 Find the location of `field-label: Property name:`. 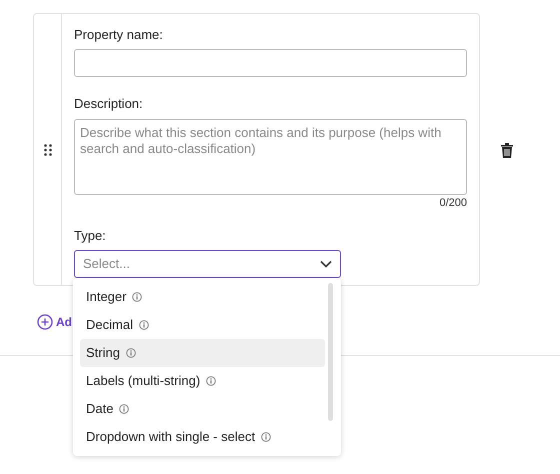

field-label: Property name: is located at coordinates (119, 35).